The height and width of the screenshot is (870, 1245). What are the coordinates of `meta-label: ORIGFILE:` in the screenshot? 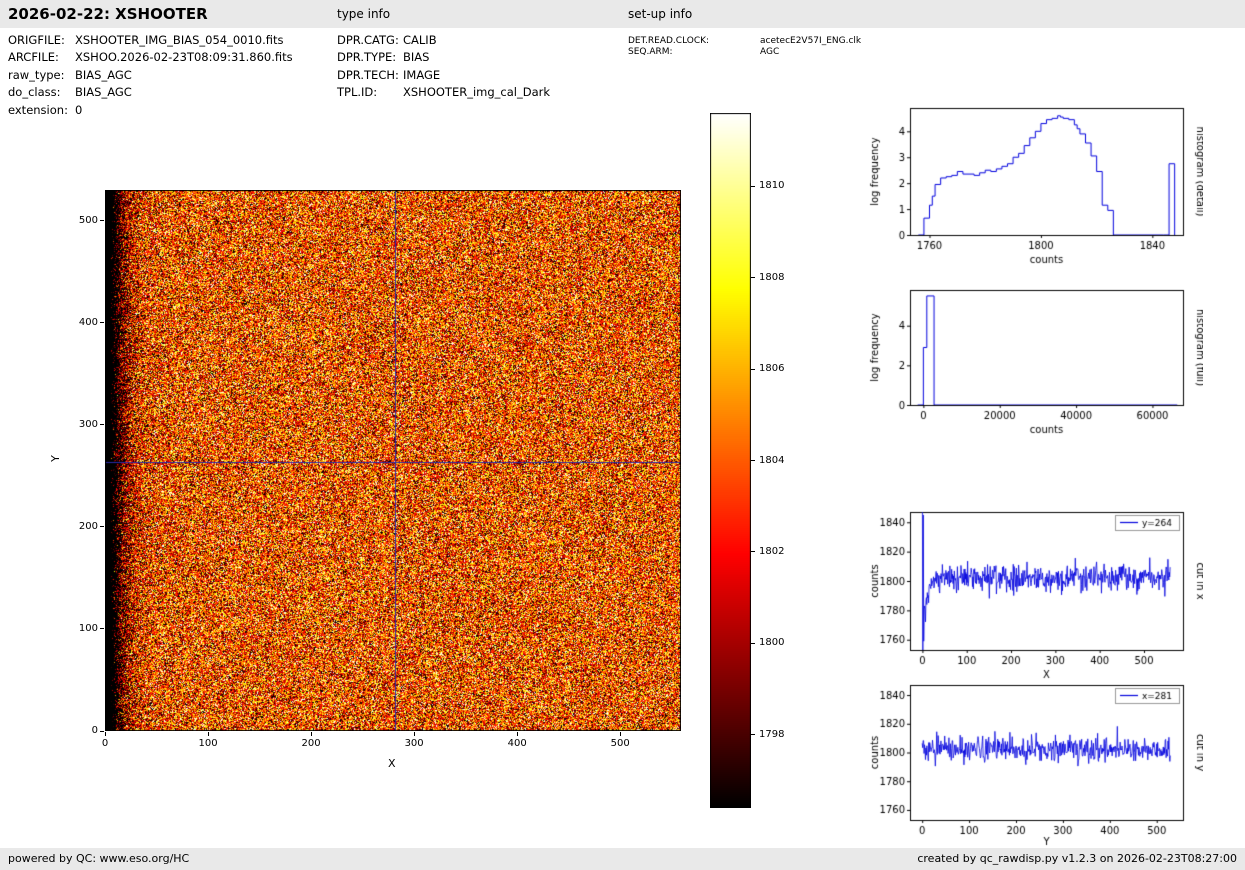 It's located at (36, 40).